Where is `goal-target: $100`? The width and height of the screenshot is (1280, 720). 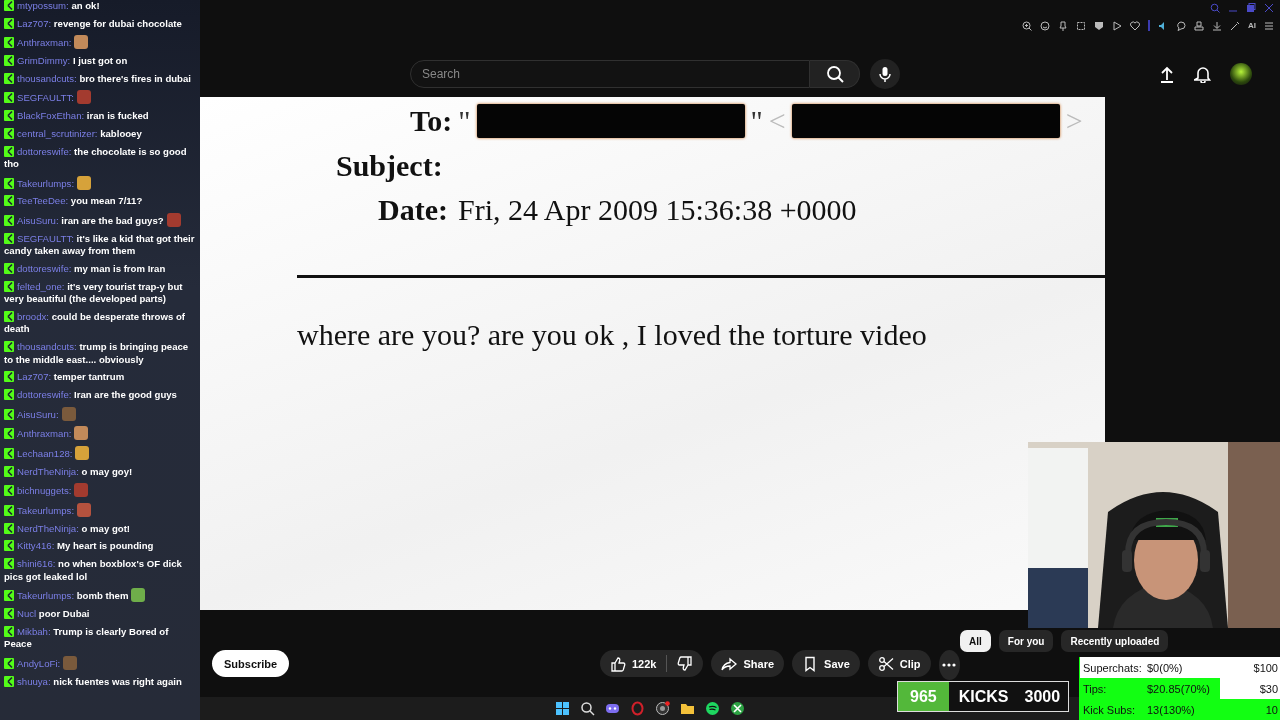
goal-target: $100 is located at coordinates (1266, 667).